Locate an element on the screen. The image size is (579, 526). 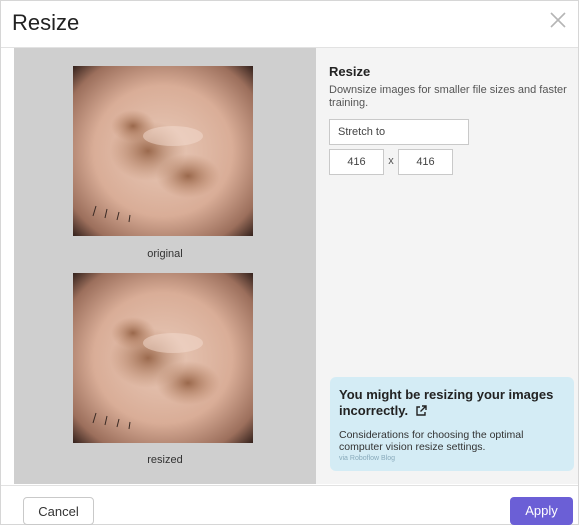
apply-button: Apply is located at coordinates (541, 511).